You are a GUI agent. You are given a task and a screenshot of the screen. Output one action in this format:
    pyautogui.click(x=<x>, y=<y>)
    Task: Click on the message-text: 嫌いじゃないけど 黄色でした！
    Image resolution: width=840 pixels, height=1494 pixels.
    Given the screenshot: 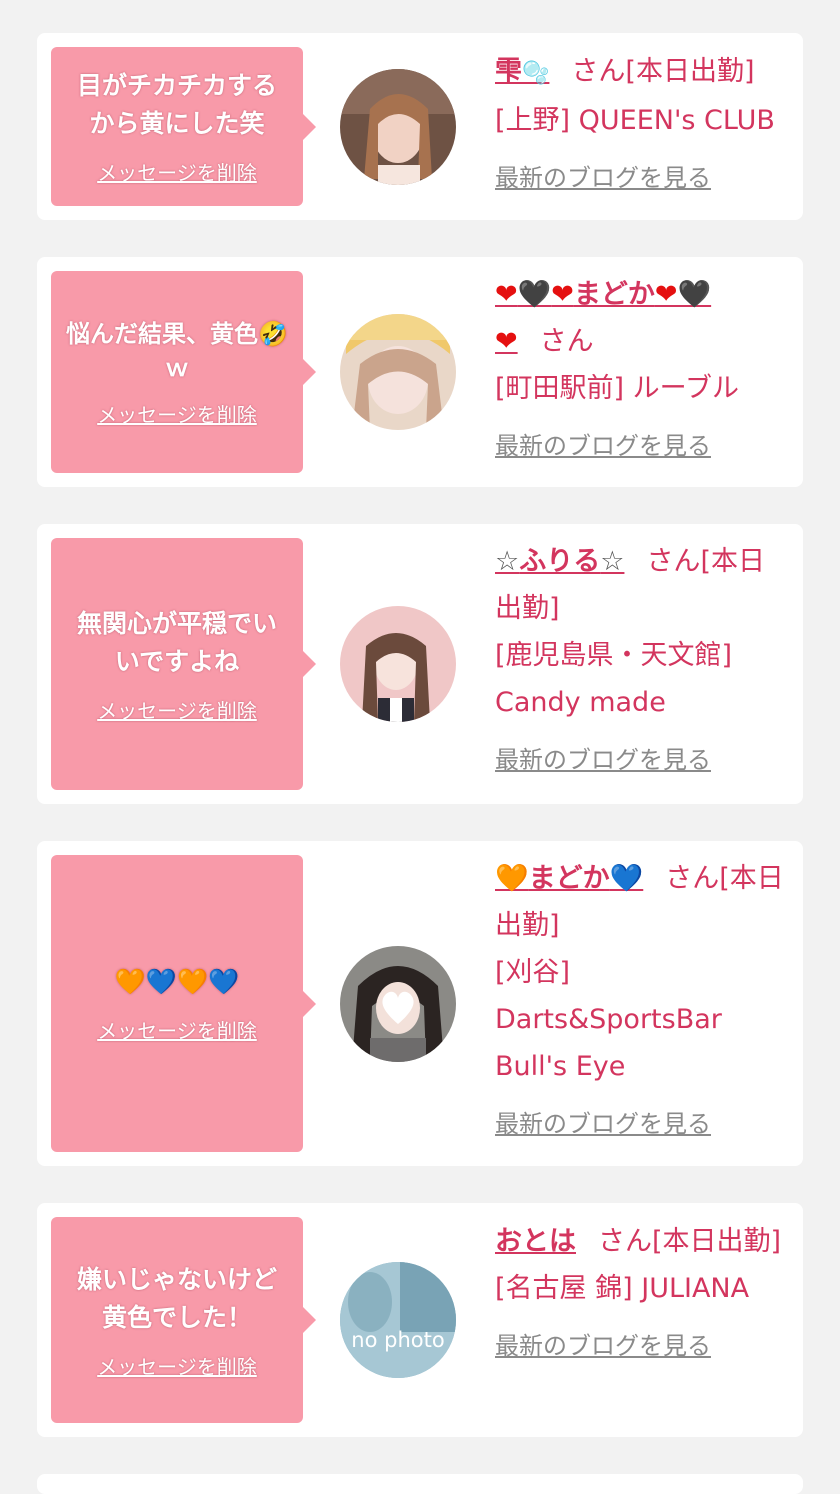 What is the action you would take?
    pyautogui.click(x=176, y=1298)
    